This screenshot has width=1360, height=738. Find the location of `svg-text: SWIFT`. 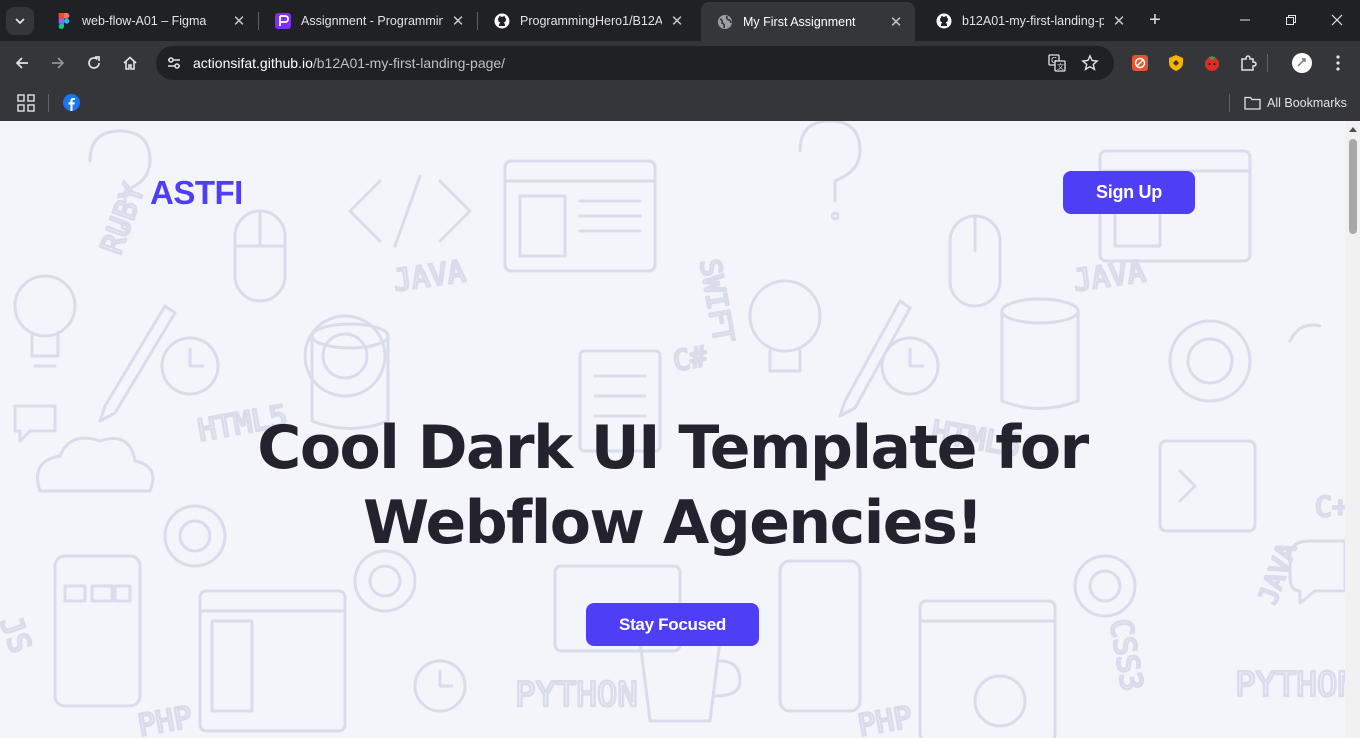

svg-text: SWIFT is located at coordinates (716, 300).